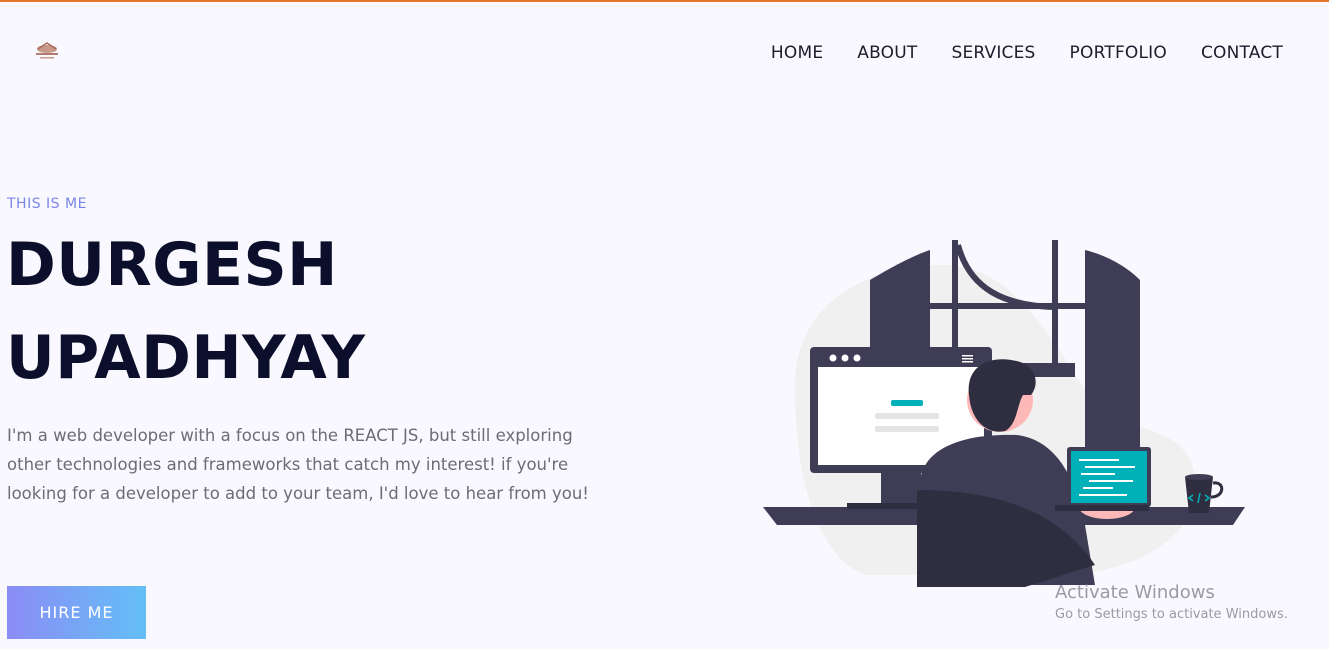  I want to click on hire-me-button: HIRE ME, so click(76, 612).